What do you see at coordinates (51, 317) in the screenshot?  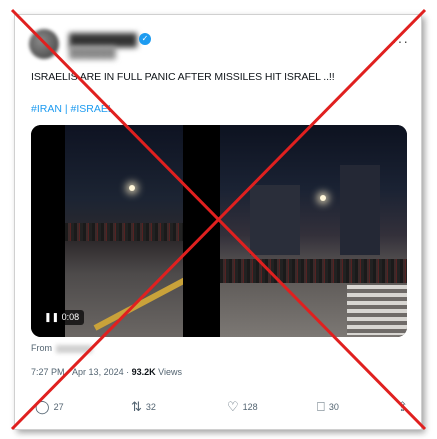 I see `pause-icon: ❚❚` at bounding box center [51, 317].